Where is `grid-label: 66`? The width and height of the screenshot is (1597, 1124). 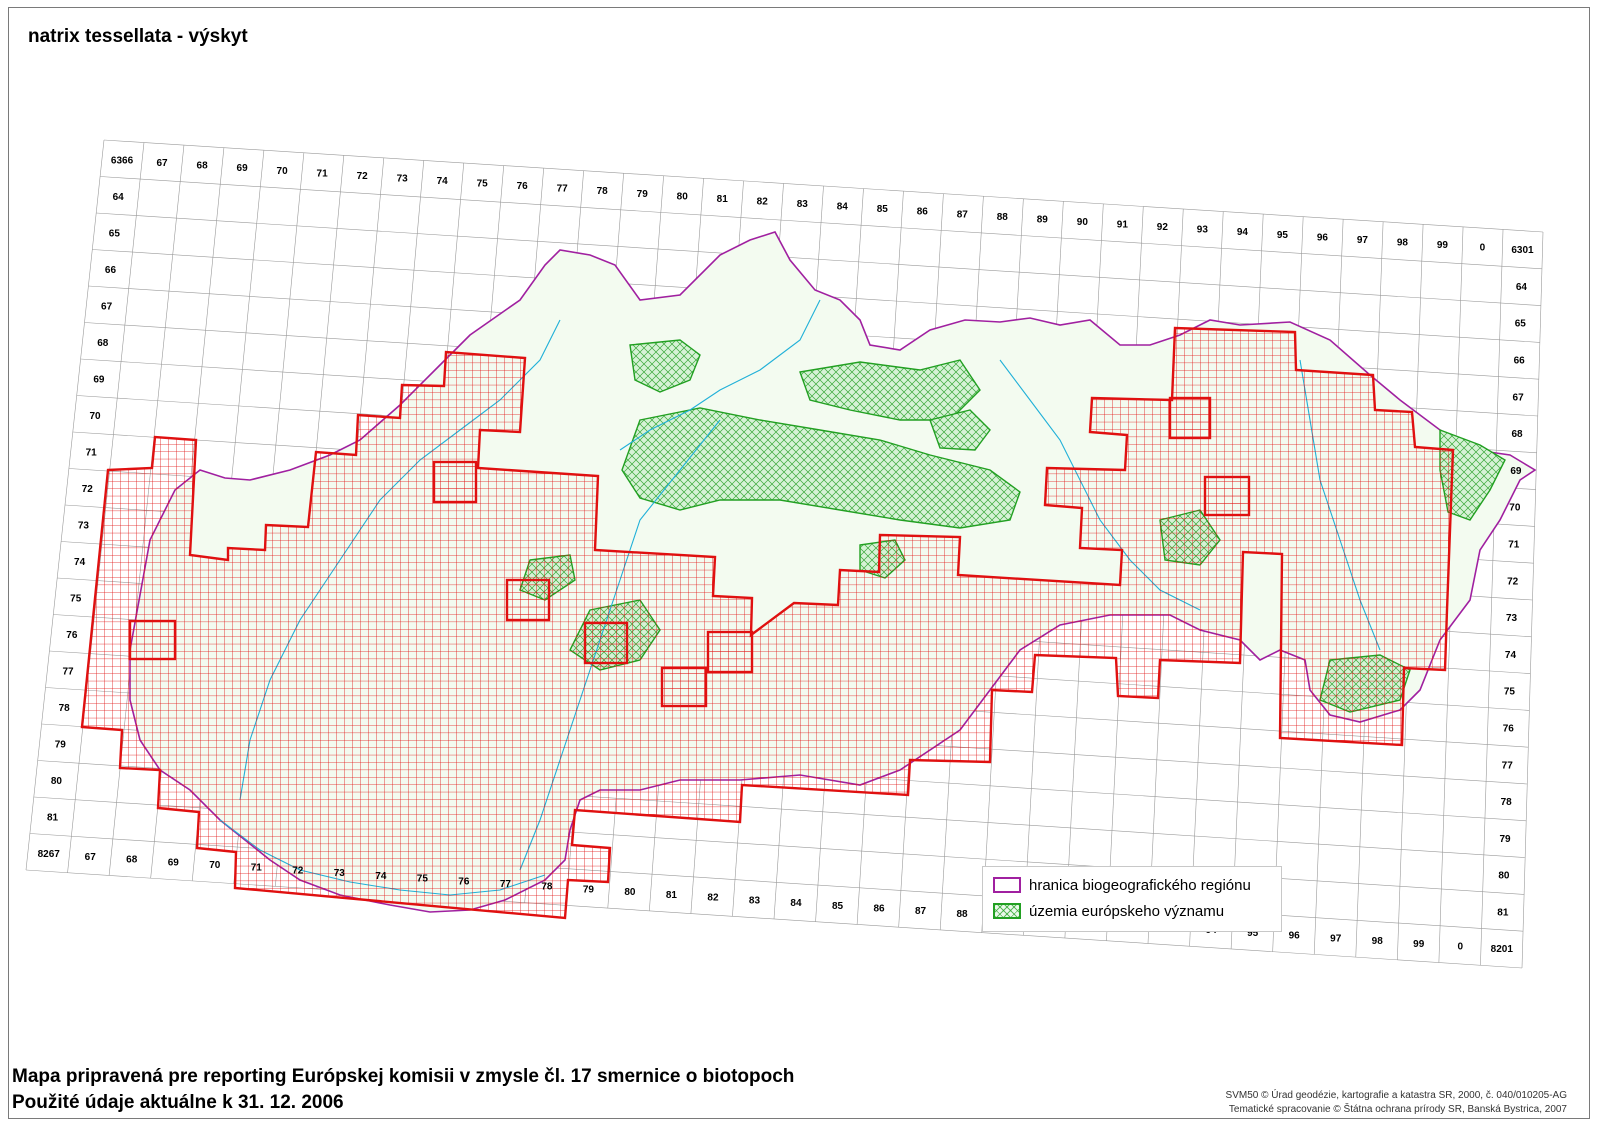
grid-label: 66 is located at coordinates (1520, 361).